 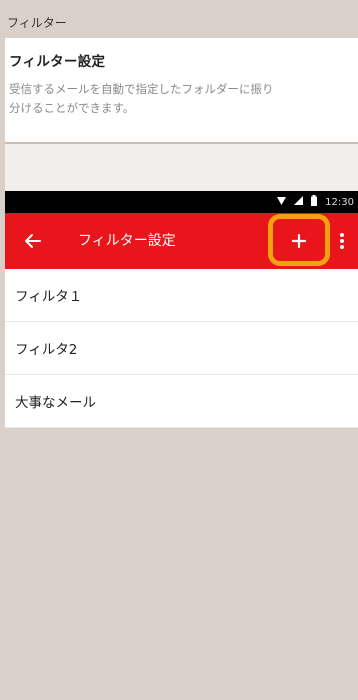 What do you see at coordinates (141, 89) in the screenshot?
I see `description-line-1: 受信するメールを自動で指定したフォルダーに振り` at bounding box center [141, 89].